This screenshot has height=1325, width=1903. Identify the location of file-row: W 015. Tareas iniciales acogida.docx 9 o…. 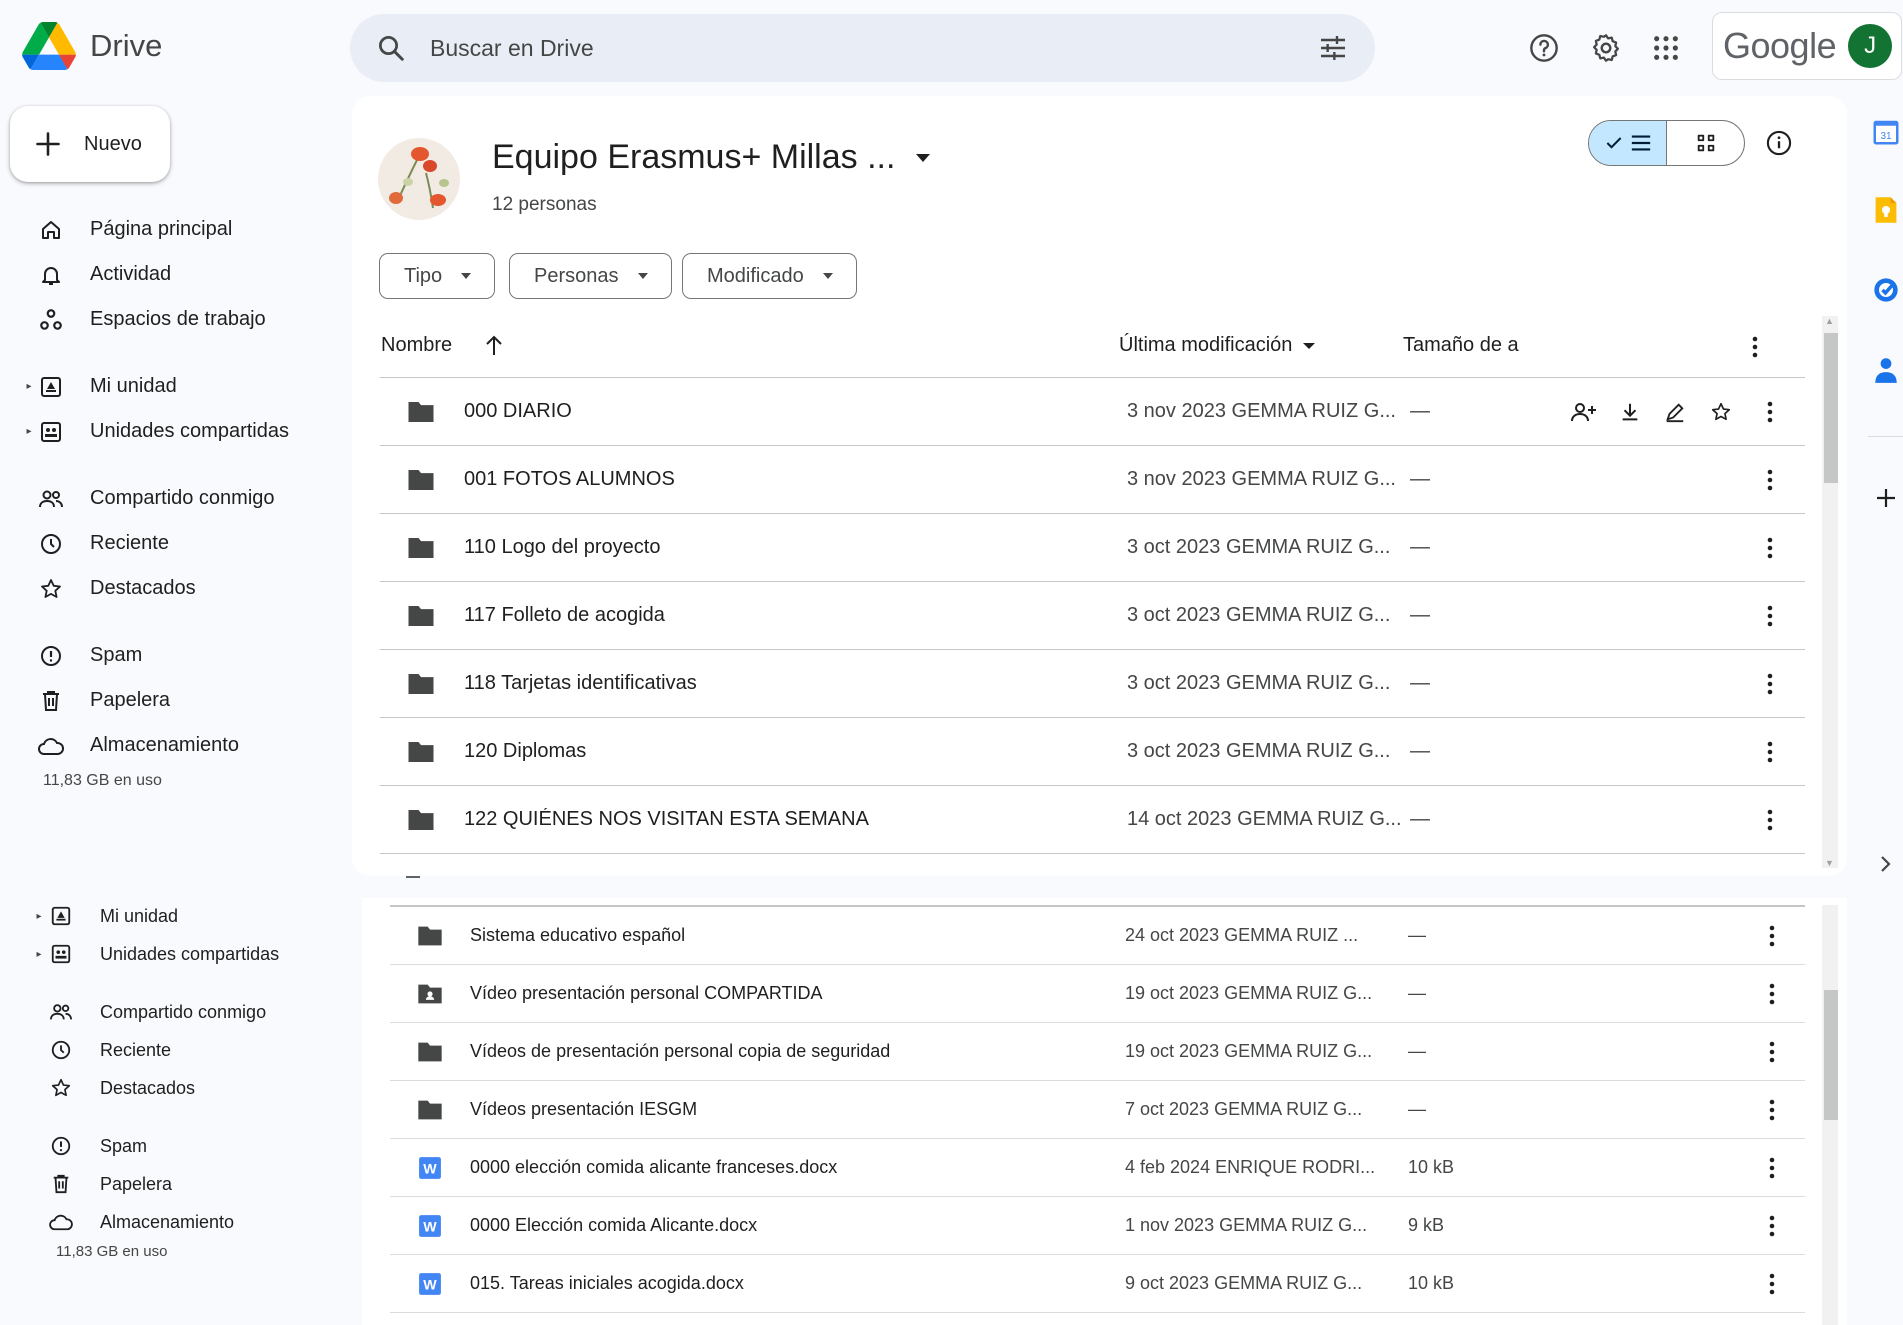
(1097, 1284).